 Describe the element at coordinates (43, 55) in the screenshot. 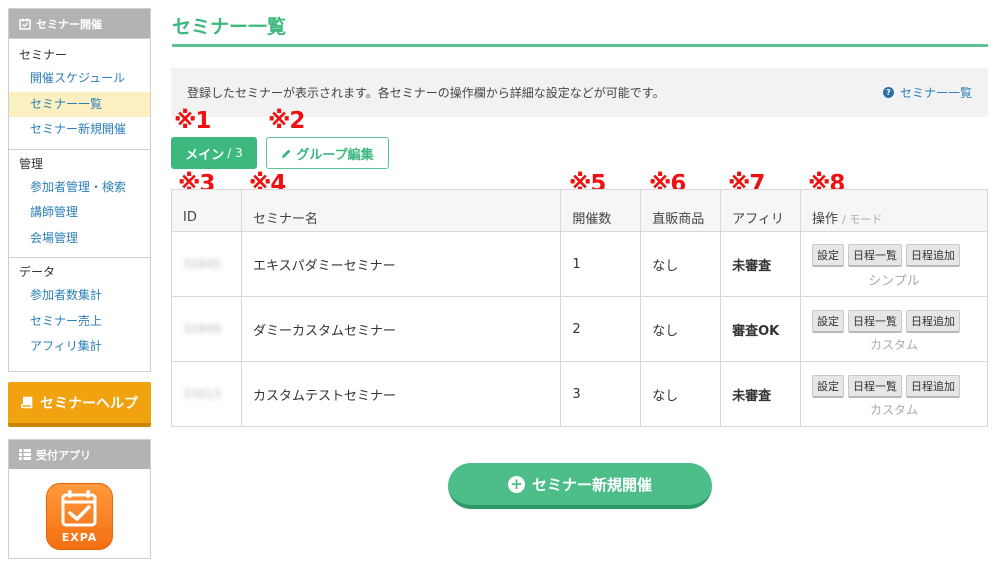

I see `sidebar-section-title: セミナー` at that location.